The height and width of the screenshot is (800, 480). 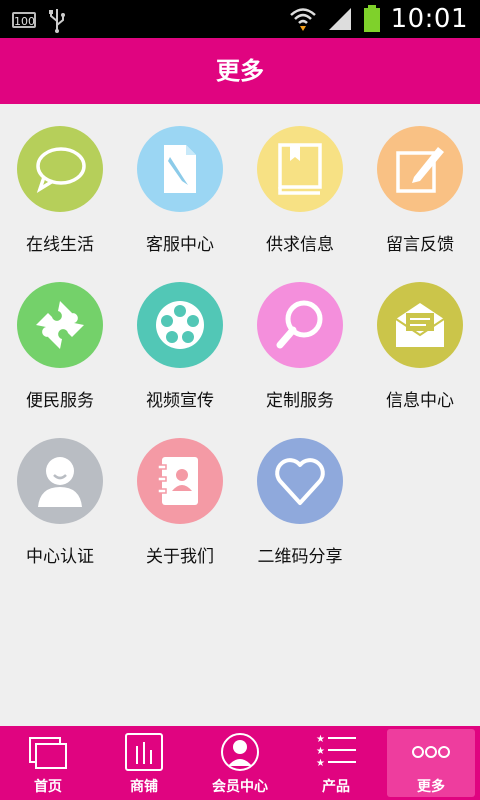 I want to click on bottom-tab-bar: 首页 商铺 会员中心 ★ ★ ★ 产品 更多, so click(x=240, y=763).